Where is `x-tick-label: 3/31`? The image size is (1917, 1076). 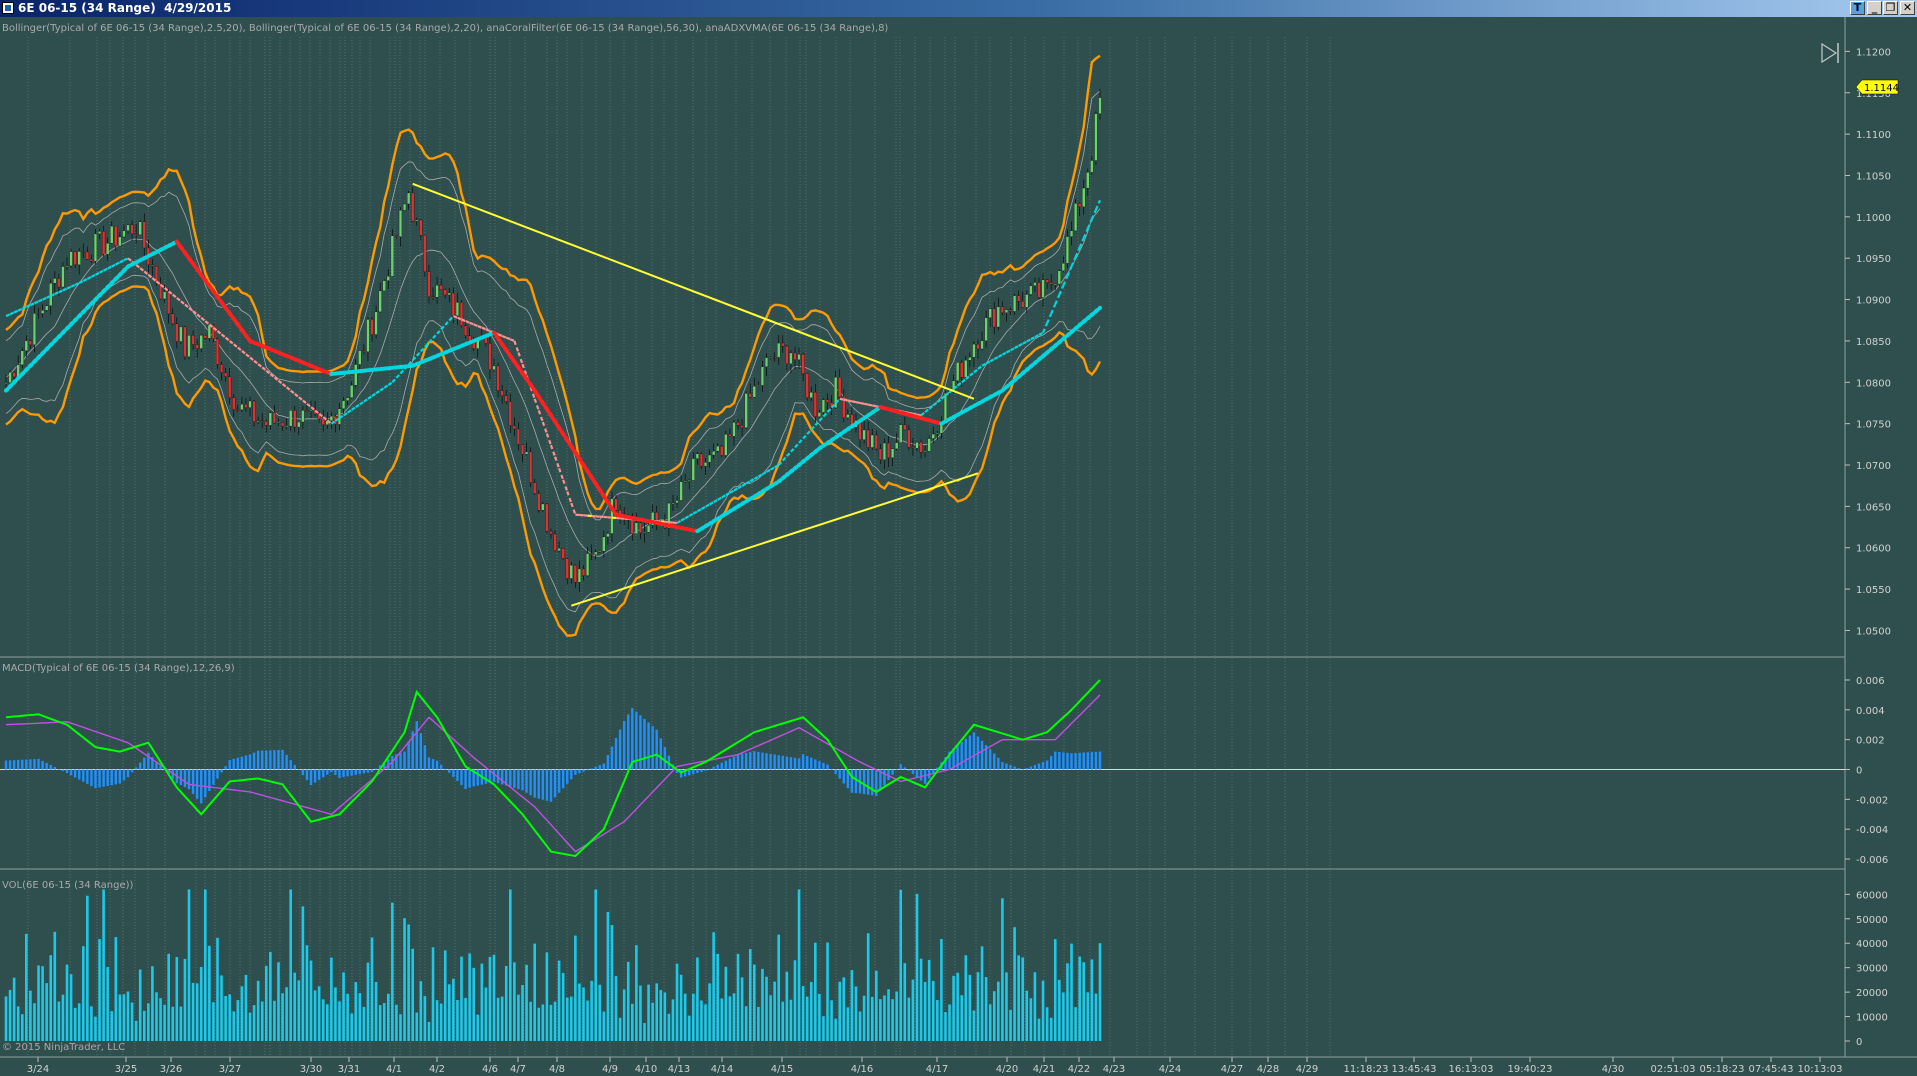 x-tick-label: 3/31 is located at coordinates (349, 1069).